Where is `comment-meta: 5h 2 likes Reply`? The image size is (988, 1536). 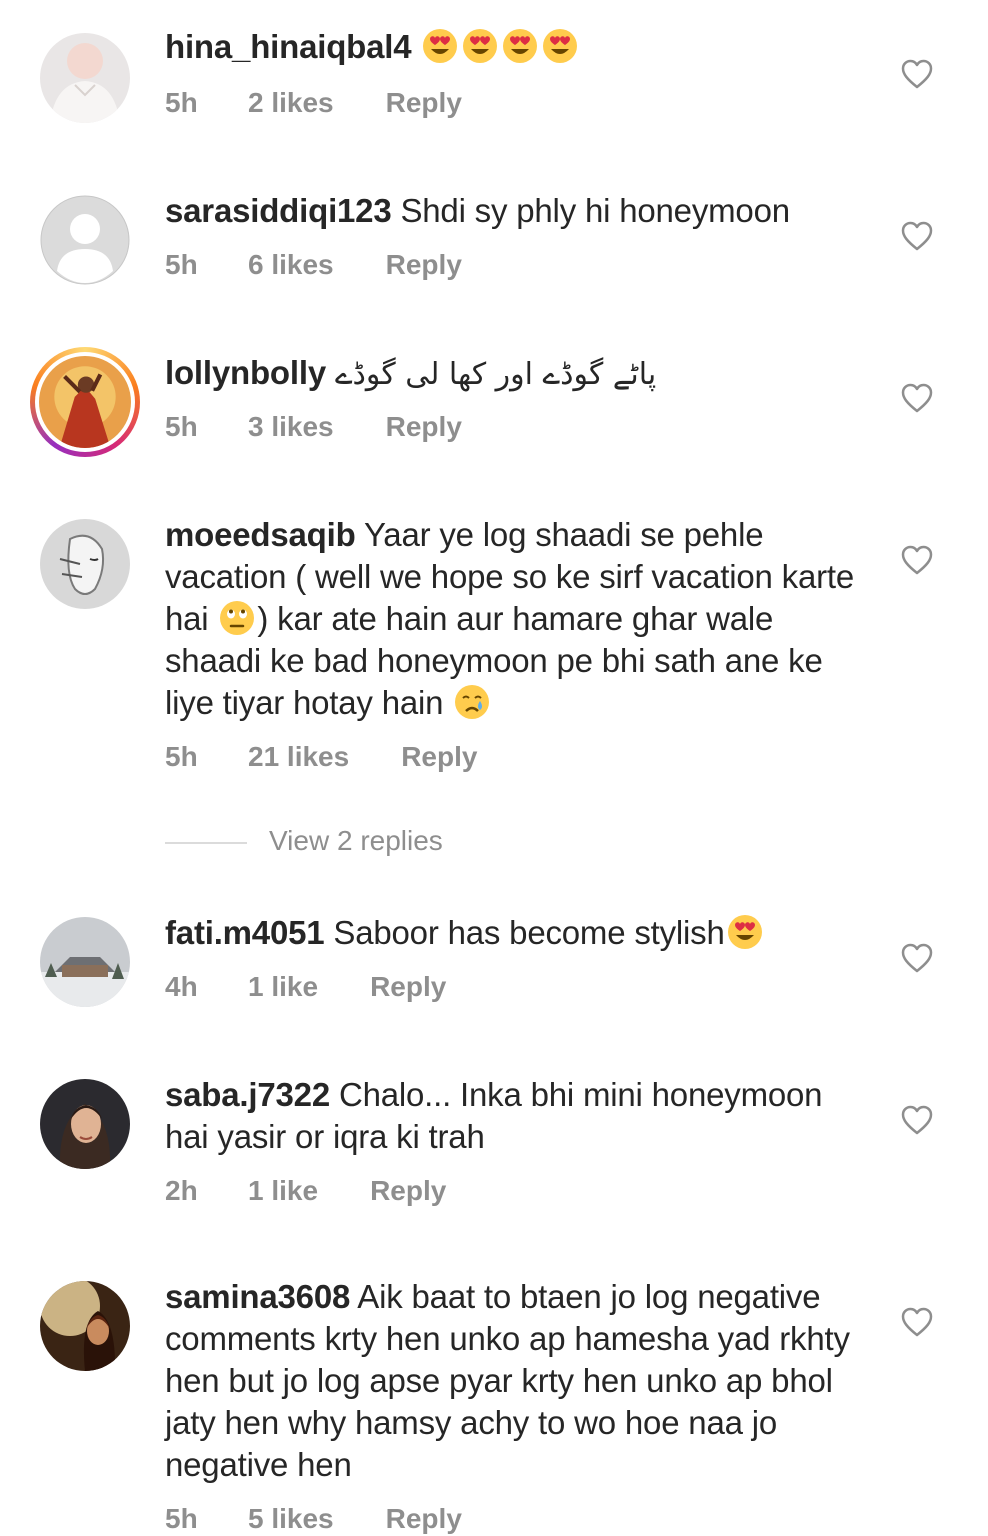 comment-meta: 5h 2 likes Reply is located at coordinates (313, 103).